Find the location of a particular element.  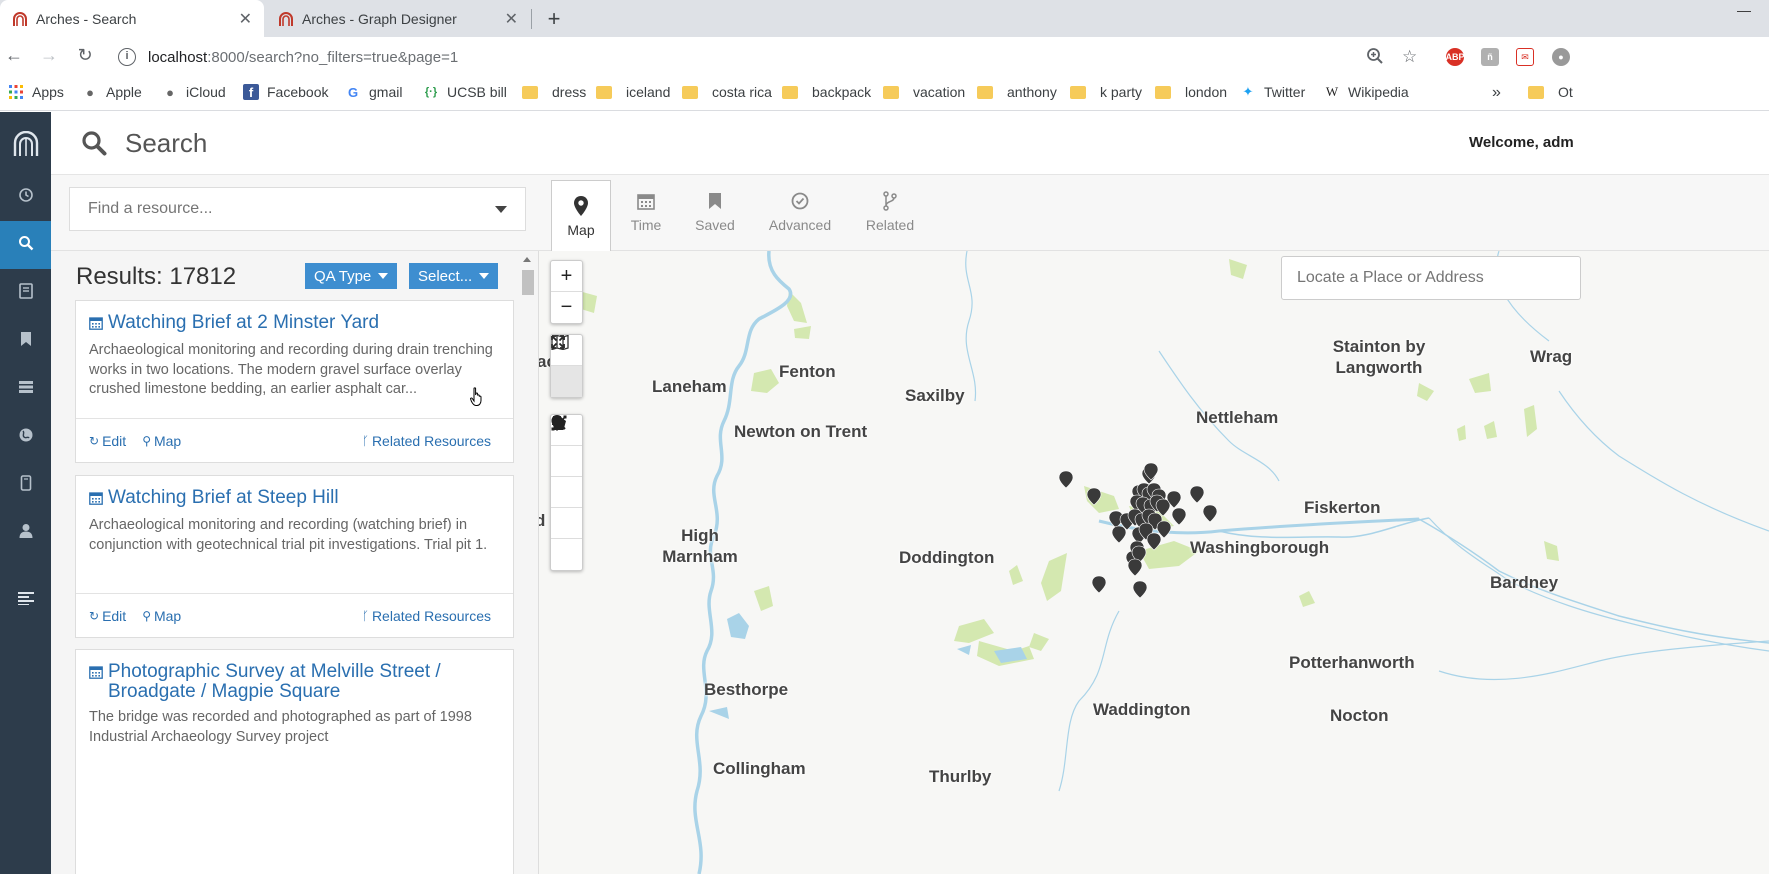

draw-polygon-button is located at coordinates (566, 477).